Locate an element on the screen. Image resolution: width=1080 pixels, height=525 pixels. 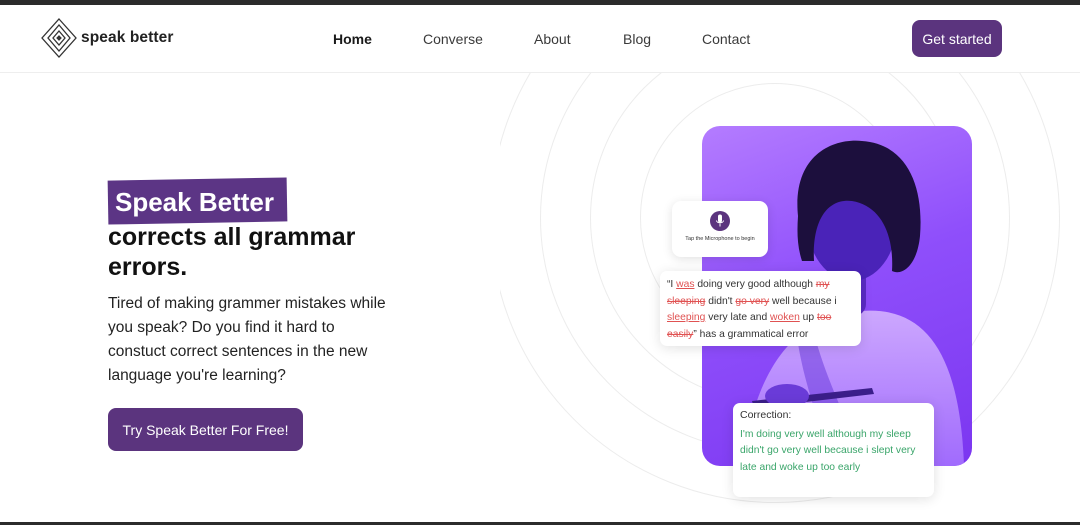
error-deleted-word: go very is located at coordinates (752, 301).